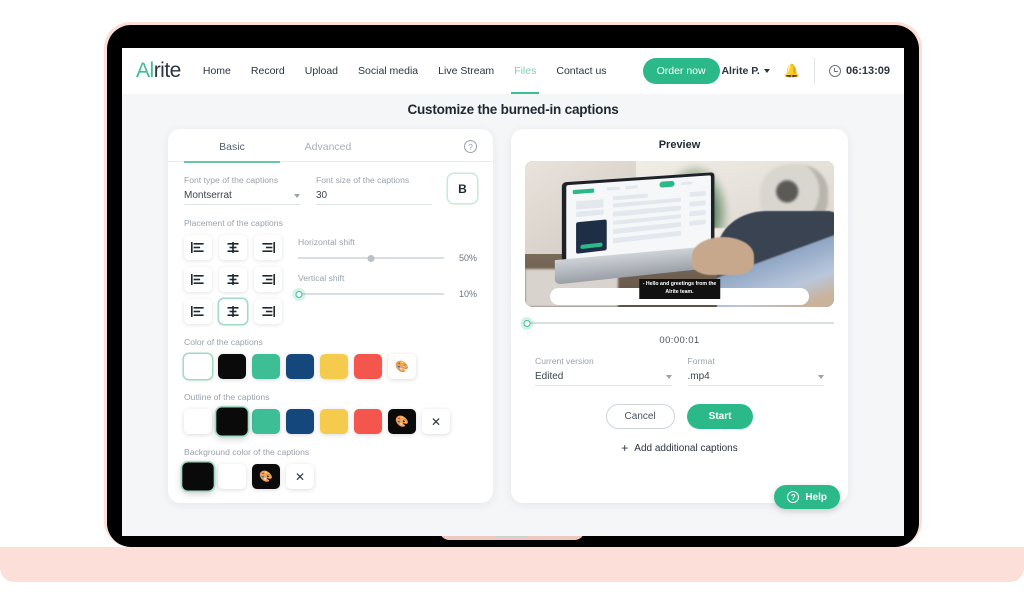 The width and height of the screenshot is (1024, 615). I want to click on bell-icon: 🔔, so click(792, 71).